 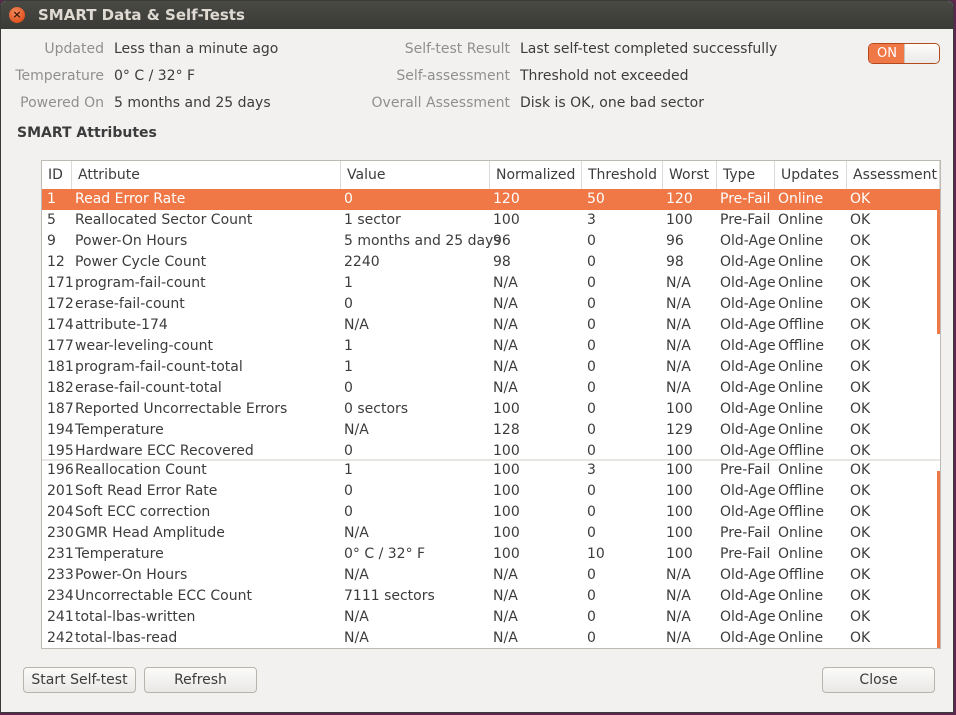 What do you see at coordinates (385, 554) in the screenshot?
I see `cell-value: 0° C / 32° F` at bounding box center [385, 554].